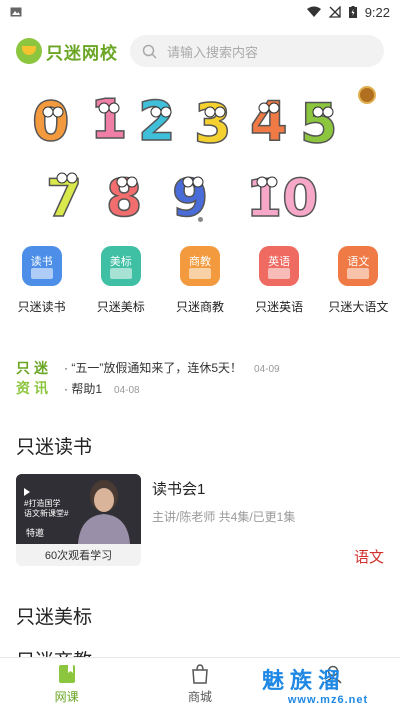 This screenshot has height=711, width=400. What do you see at coordinates (120, 266) in the screenshot?
I see `calendar-icon: 美标` at bounding box center [120, 266].